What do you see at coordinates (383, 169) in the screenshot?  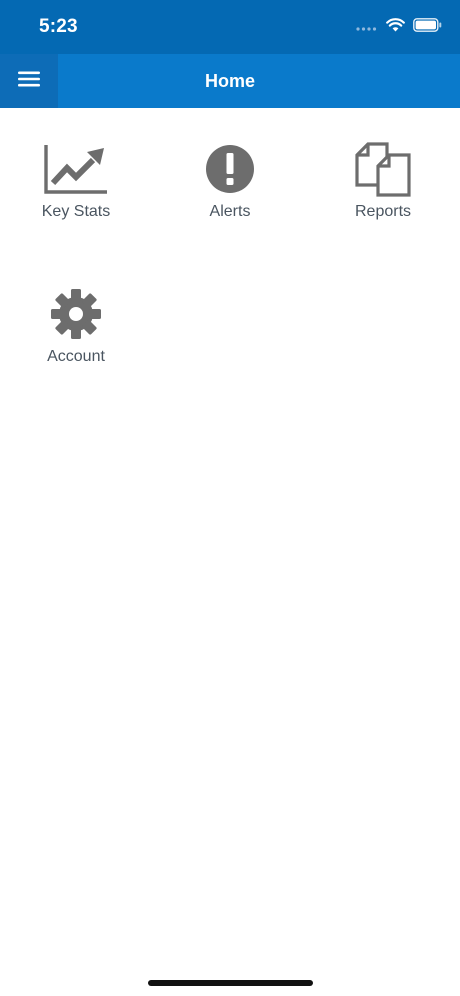 I see `documents-icon` at bounding box center [383, 169].